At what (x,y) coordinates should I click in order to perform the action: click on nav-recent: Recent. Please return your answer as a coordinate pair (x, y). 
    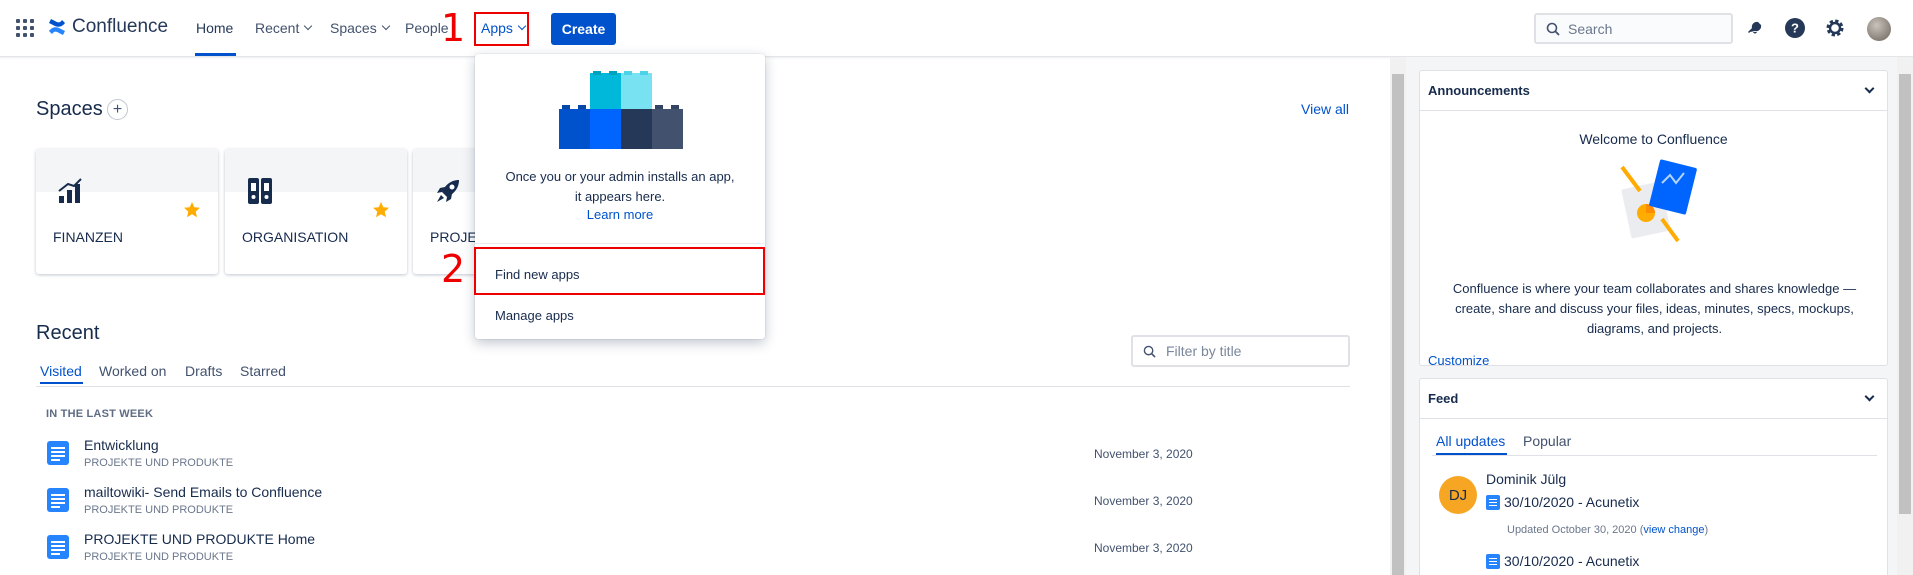
    Looking at the image, I should click on (284, 28).